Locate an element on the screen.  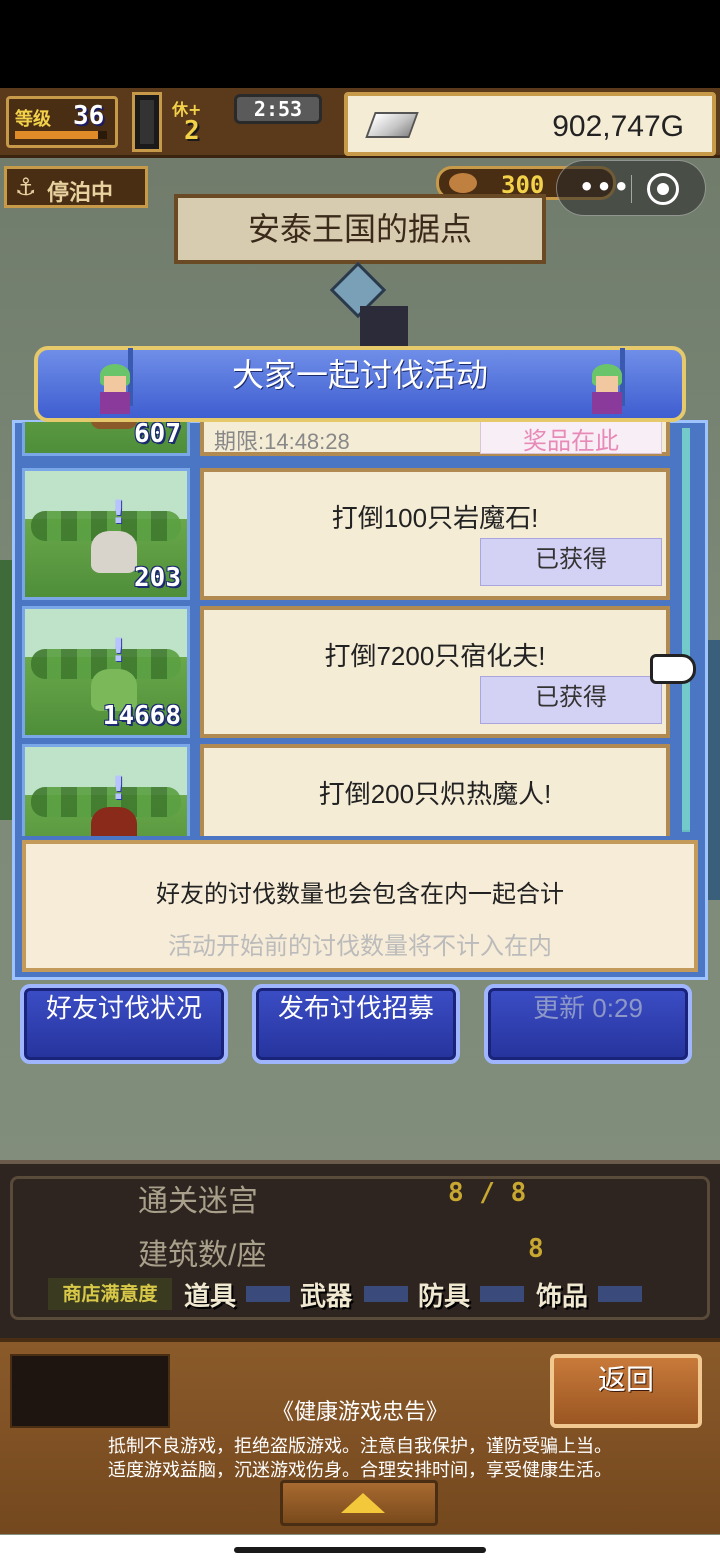
dungeon-label: 通关迷宫 is located at coordinates (198, 1201).